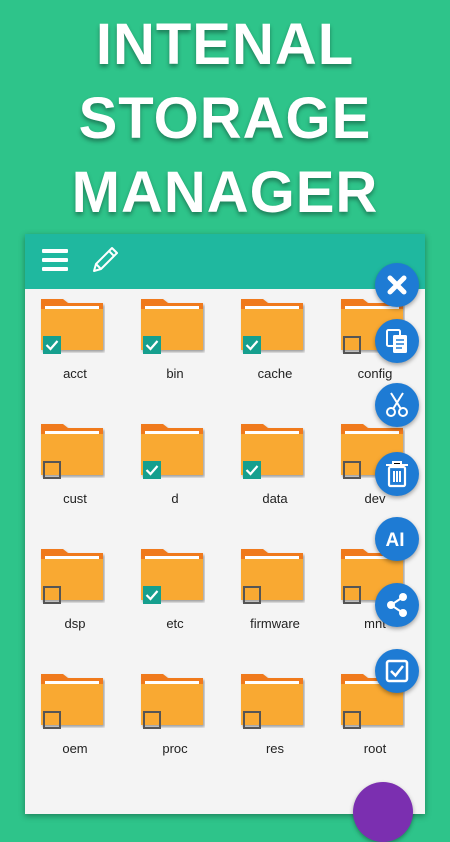  I want to click on folder-item: cust, so click(75, 474).